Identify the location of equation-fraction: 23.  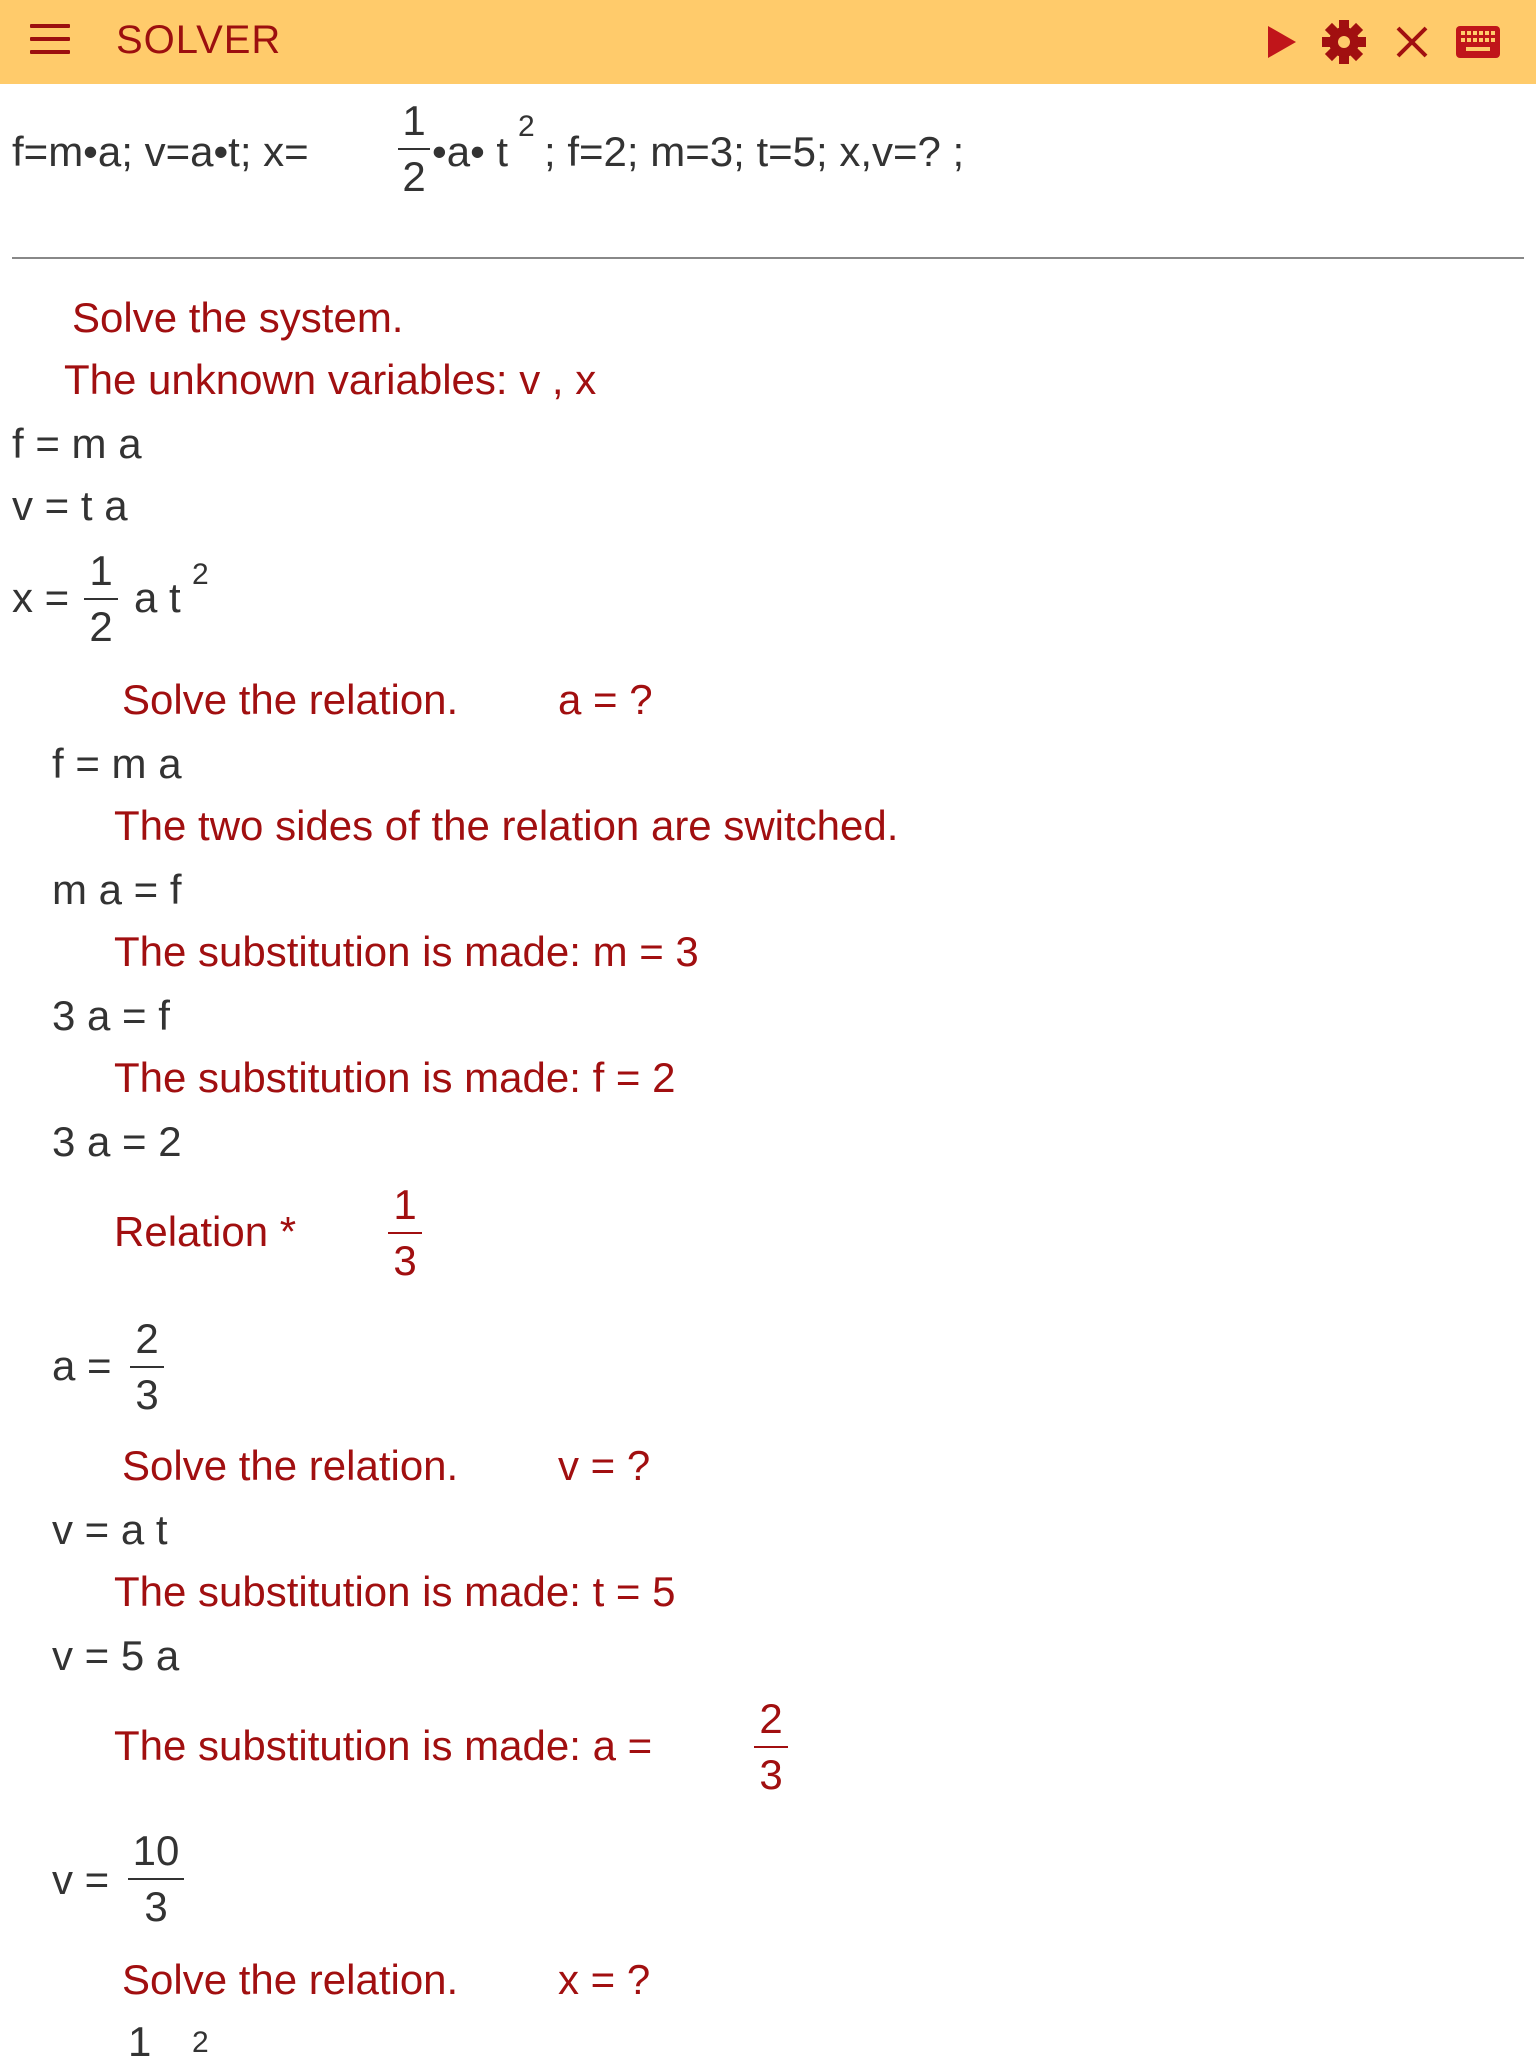
(147, 1367).